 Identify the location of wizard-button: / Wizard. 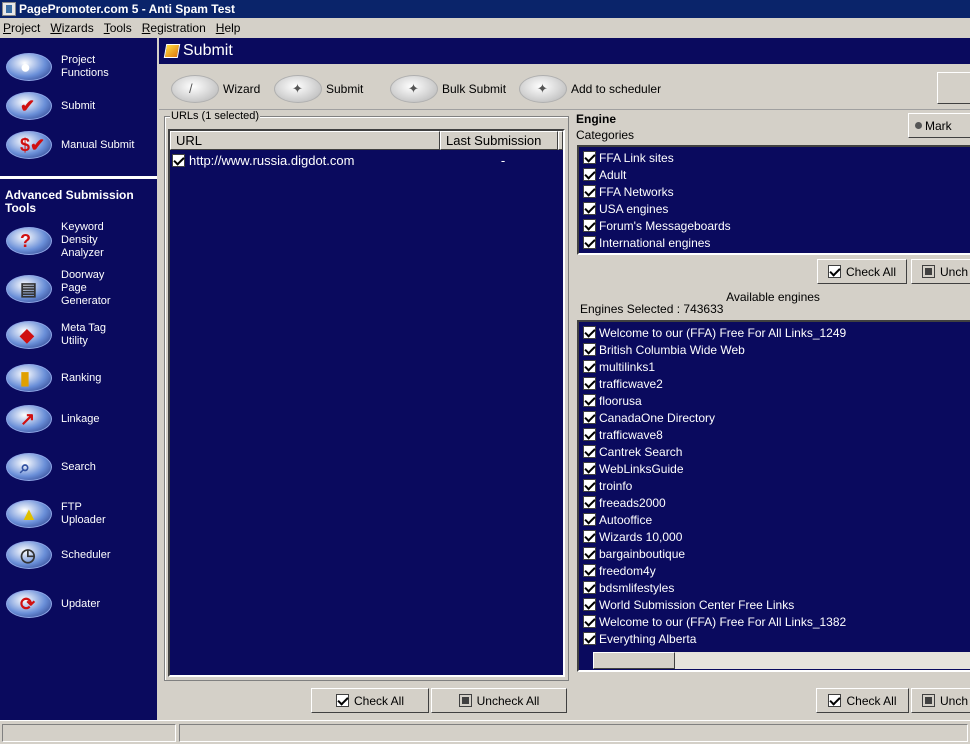
(215, 89).